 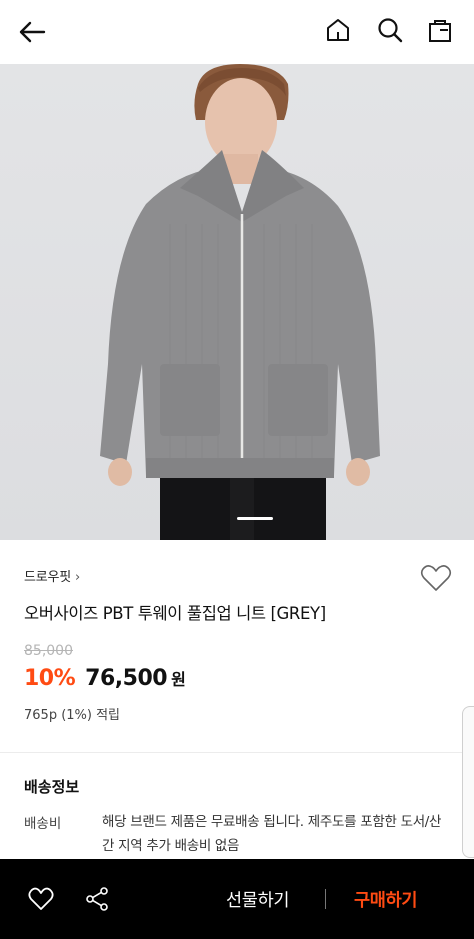 What do you see at coordinates (72, 715) in the screenshot?
I see `reward-points: 765p (1%) 적립` at bounding box center [72, 715].